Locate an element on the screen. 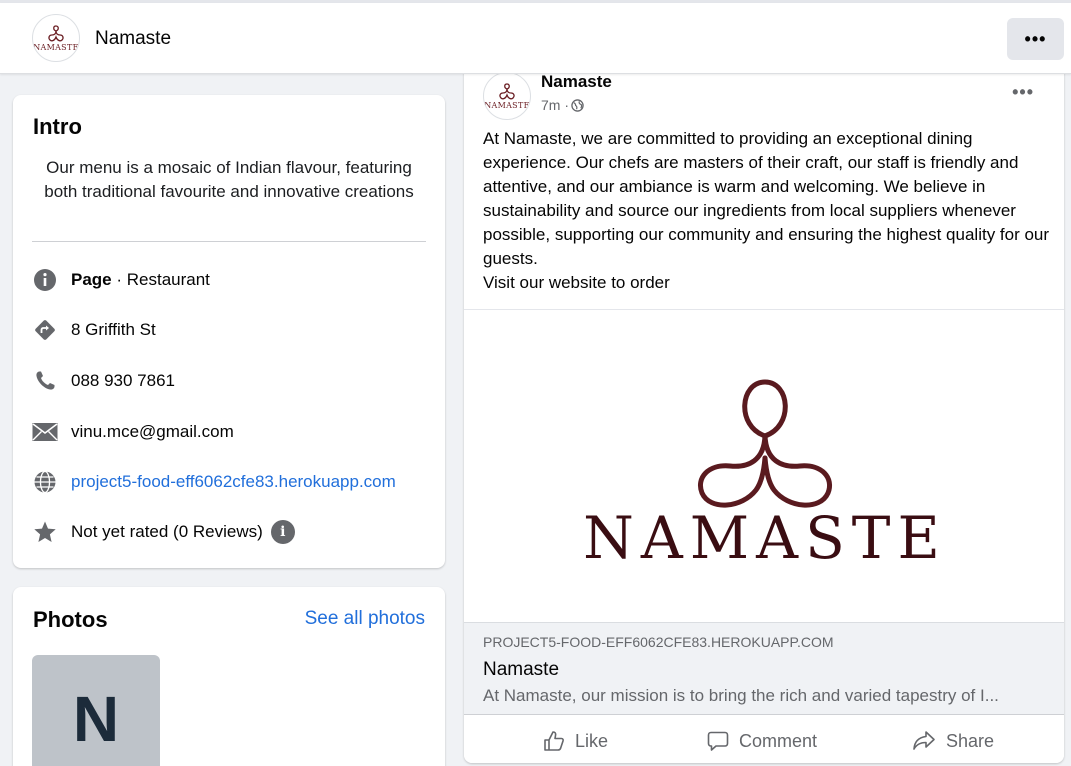 The width and height of the screenshot is (1071, 766). photos-card: Photos See all photos N is located at coordinates (229, 676).